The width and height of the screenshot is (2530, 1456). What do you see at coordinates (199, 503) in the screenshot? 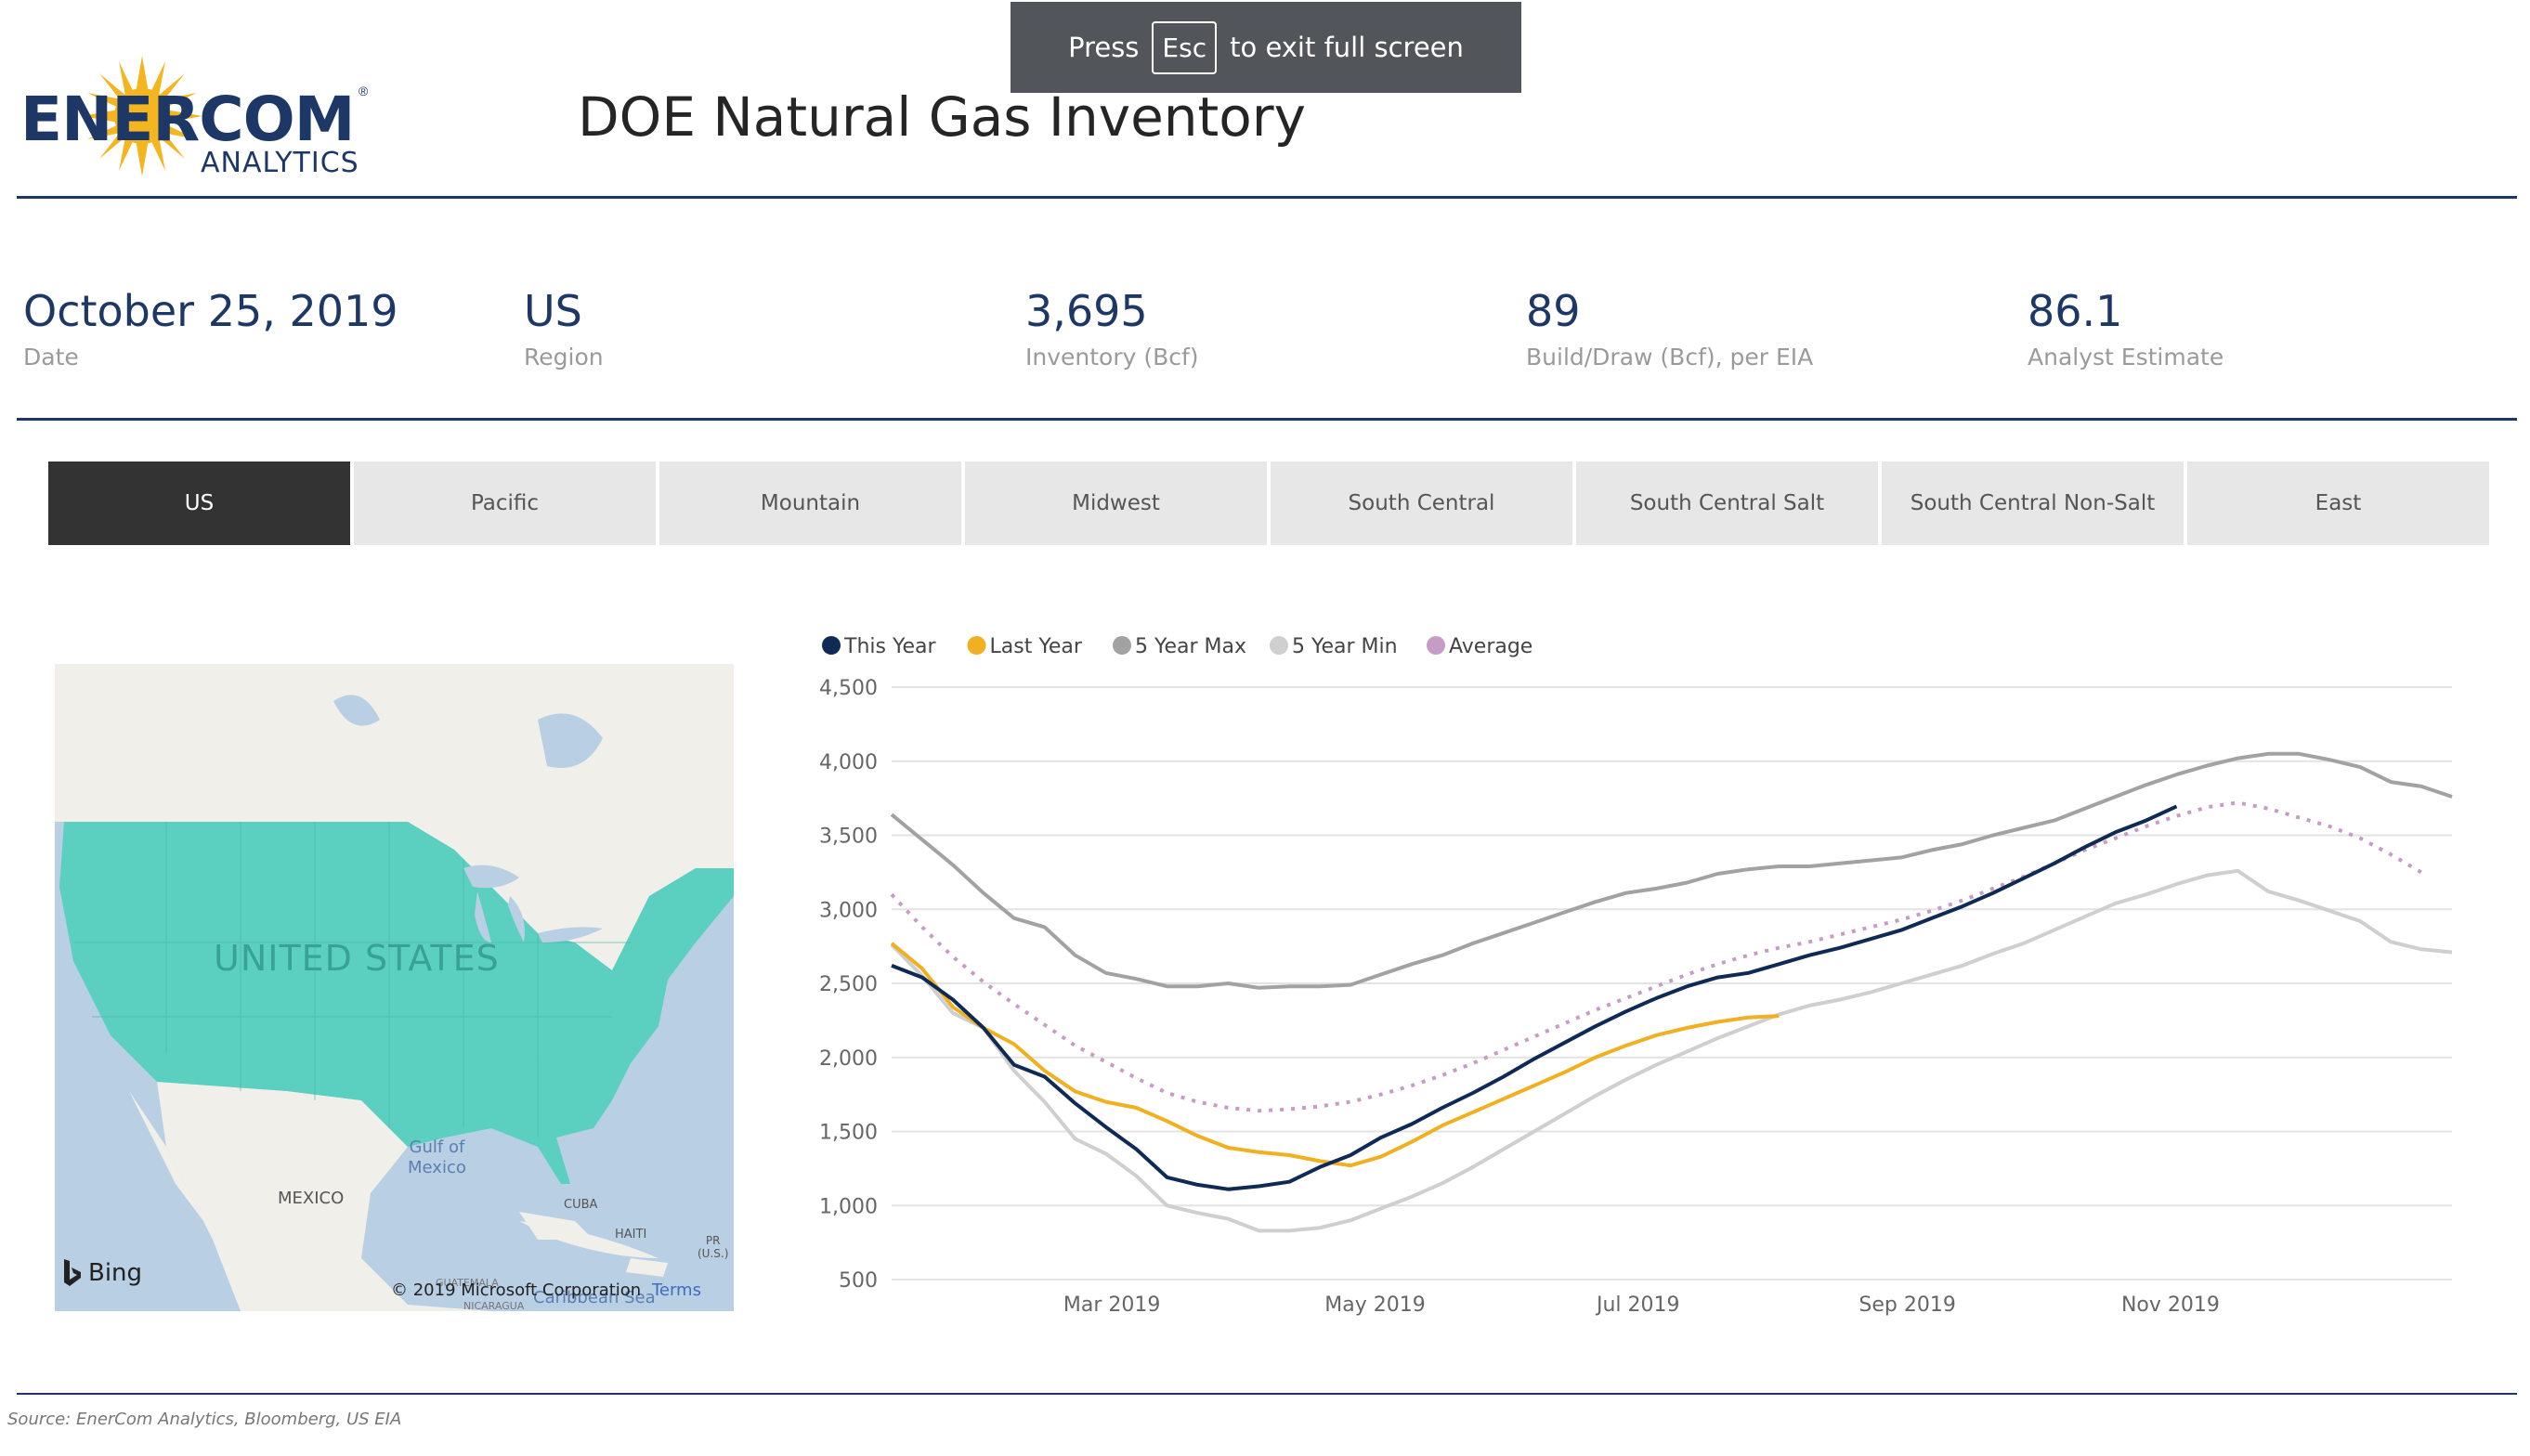
I see `tab-us: US` at bounding box center [199, 503].